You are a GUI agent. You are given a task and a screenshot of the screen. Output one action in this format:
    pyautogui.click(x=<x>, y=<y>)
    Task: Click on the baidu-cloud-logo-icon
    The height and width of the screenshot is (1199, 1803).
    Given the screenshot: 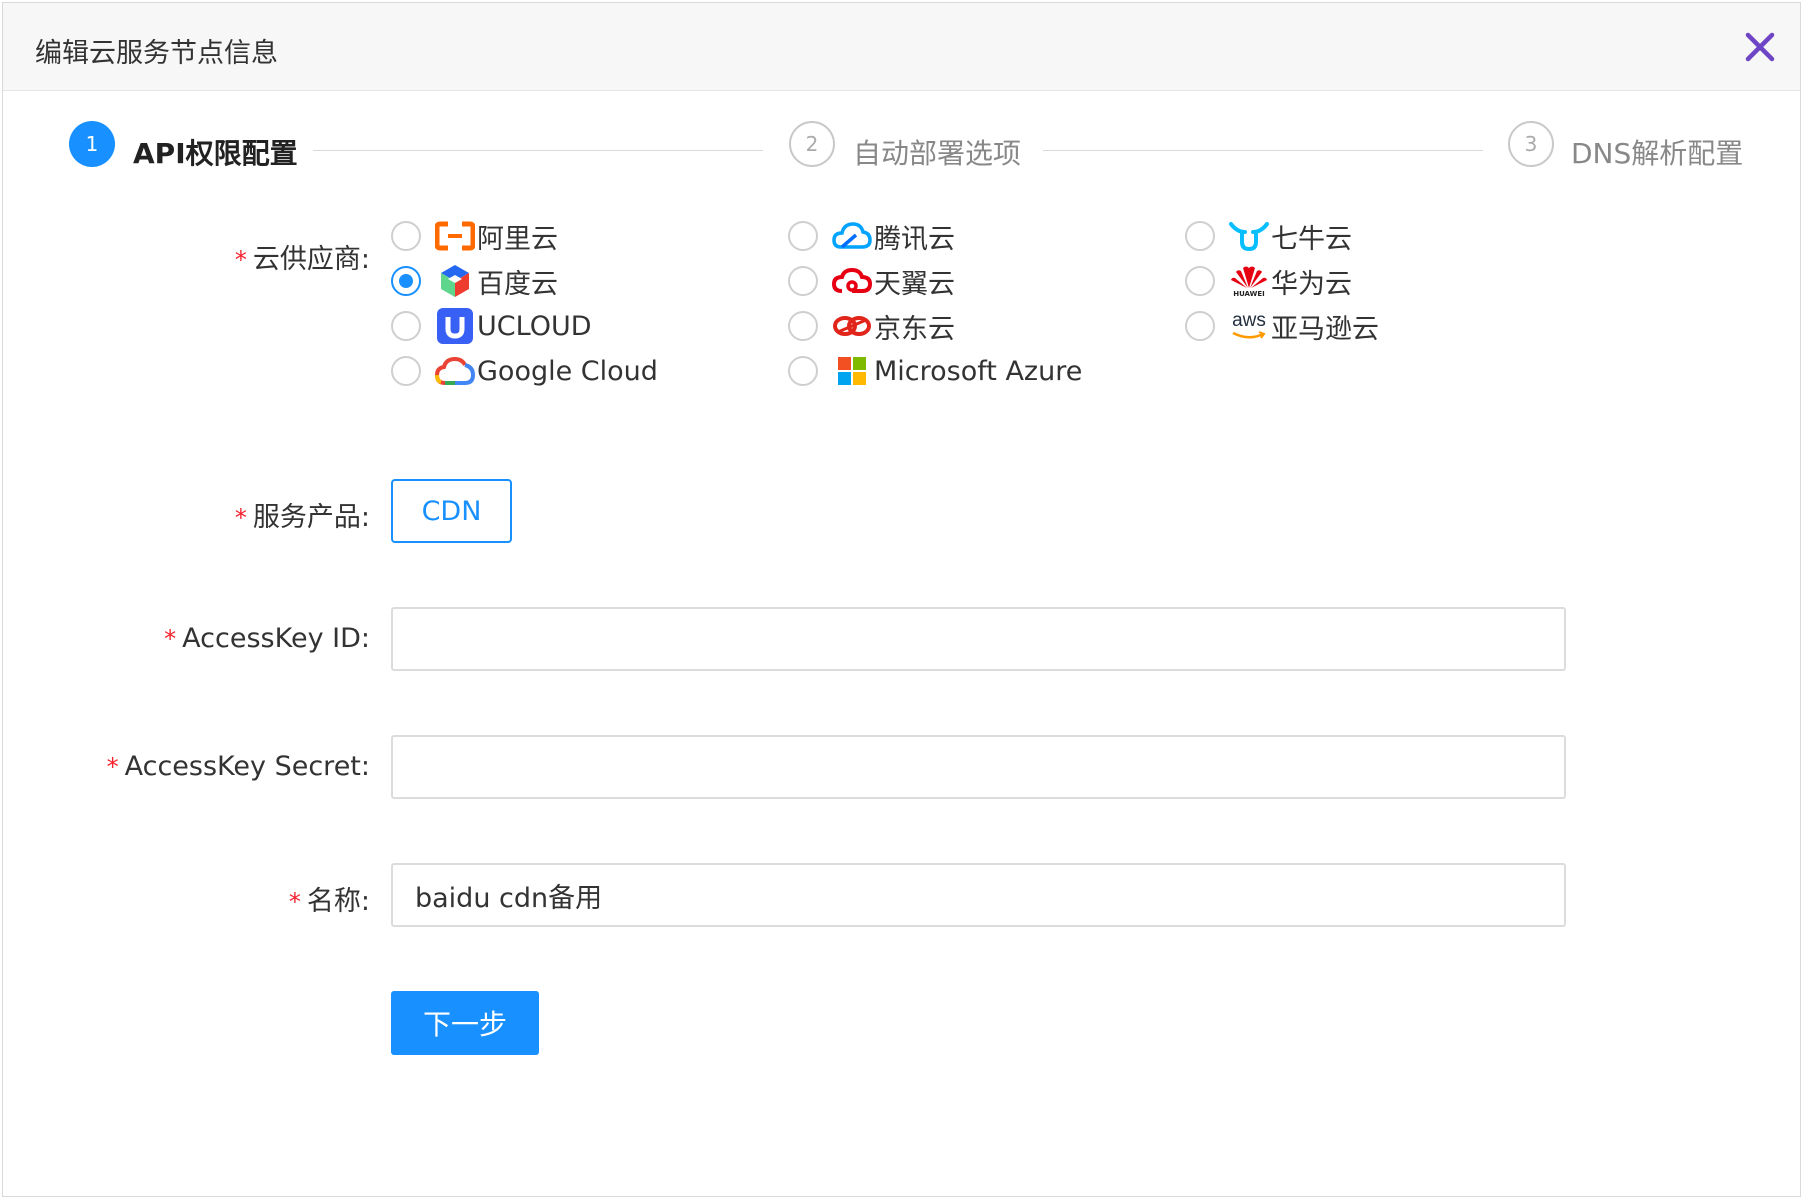 What is the action you would take?
    pyautogui.click(x=455, y=281)
    